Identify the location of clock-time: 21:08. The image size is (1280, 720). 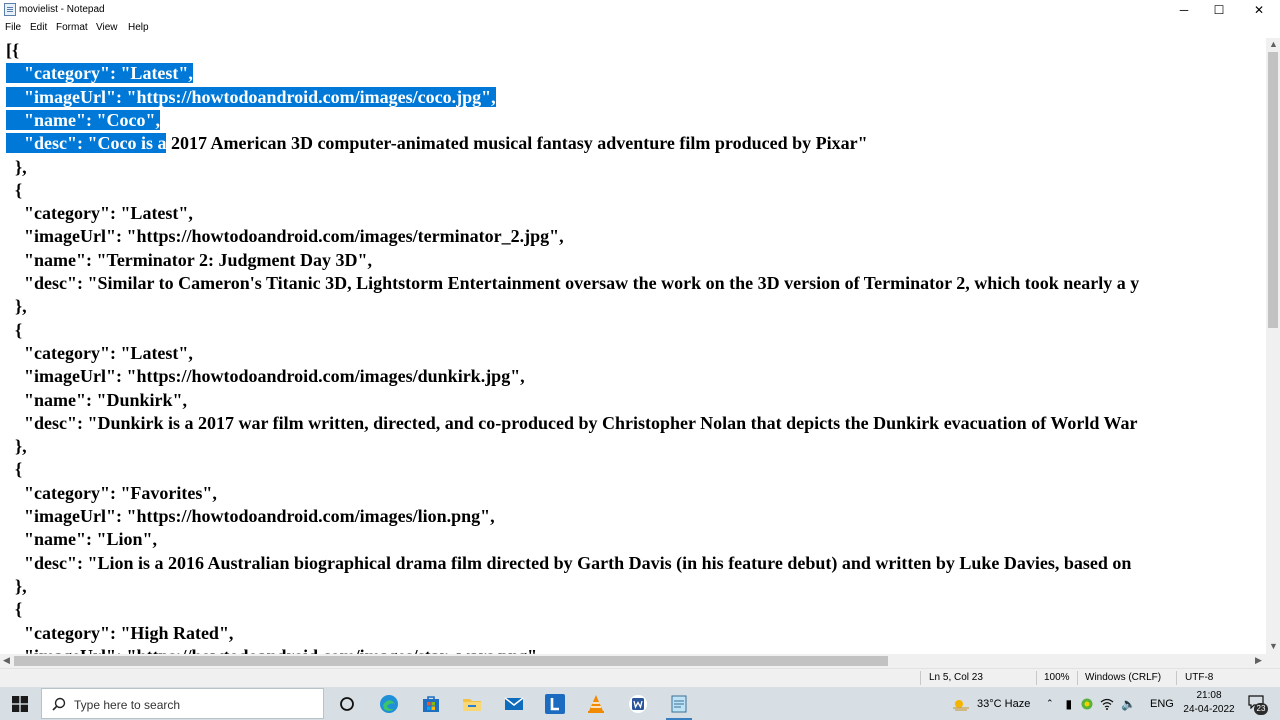
(1209, 695).